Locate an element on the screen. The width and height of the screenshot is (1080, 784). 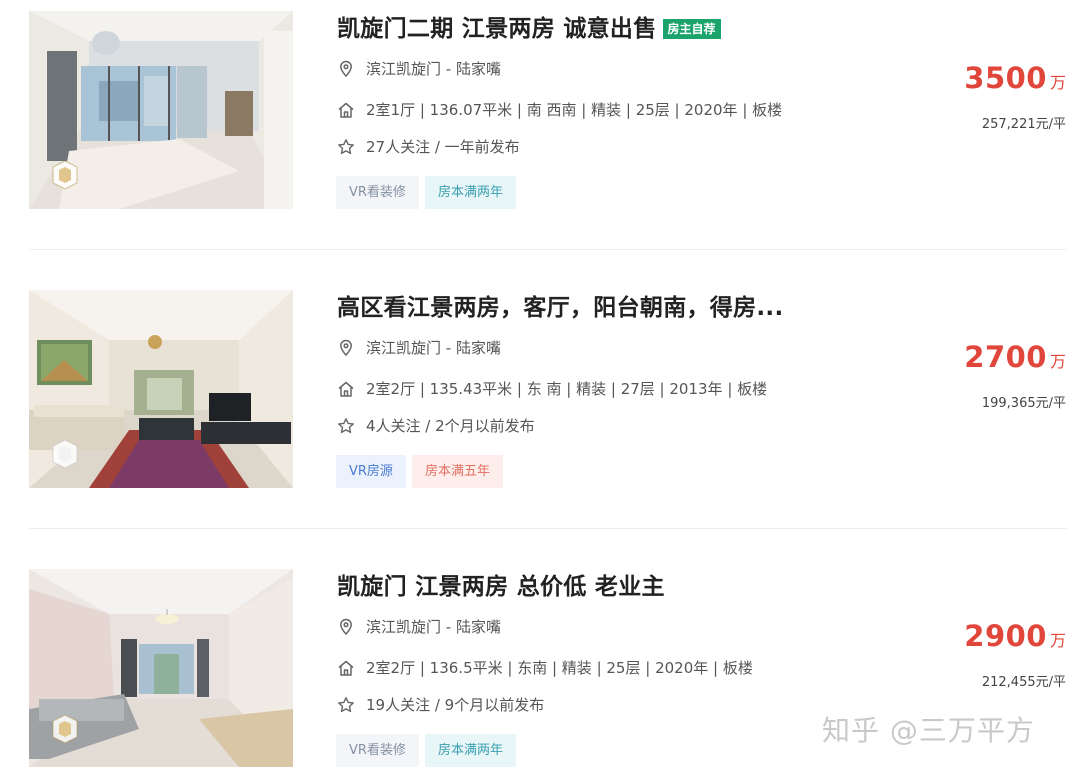
zhihu-watermark: 知乎 @三万平方 is located at coordinates (928, 730).